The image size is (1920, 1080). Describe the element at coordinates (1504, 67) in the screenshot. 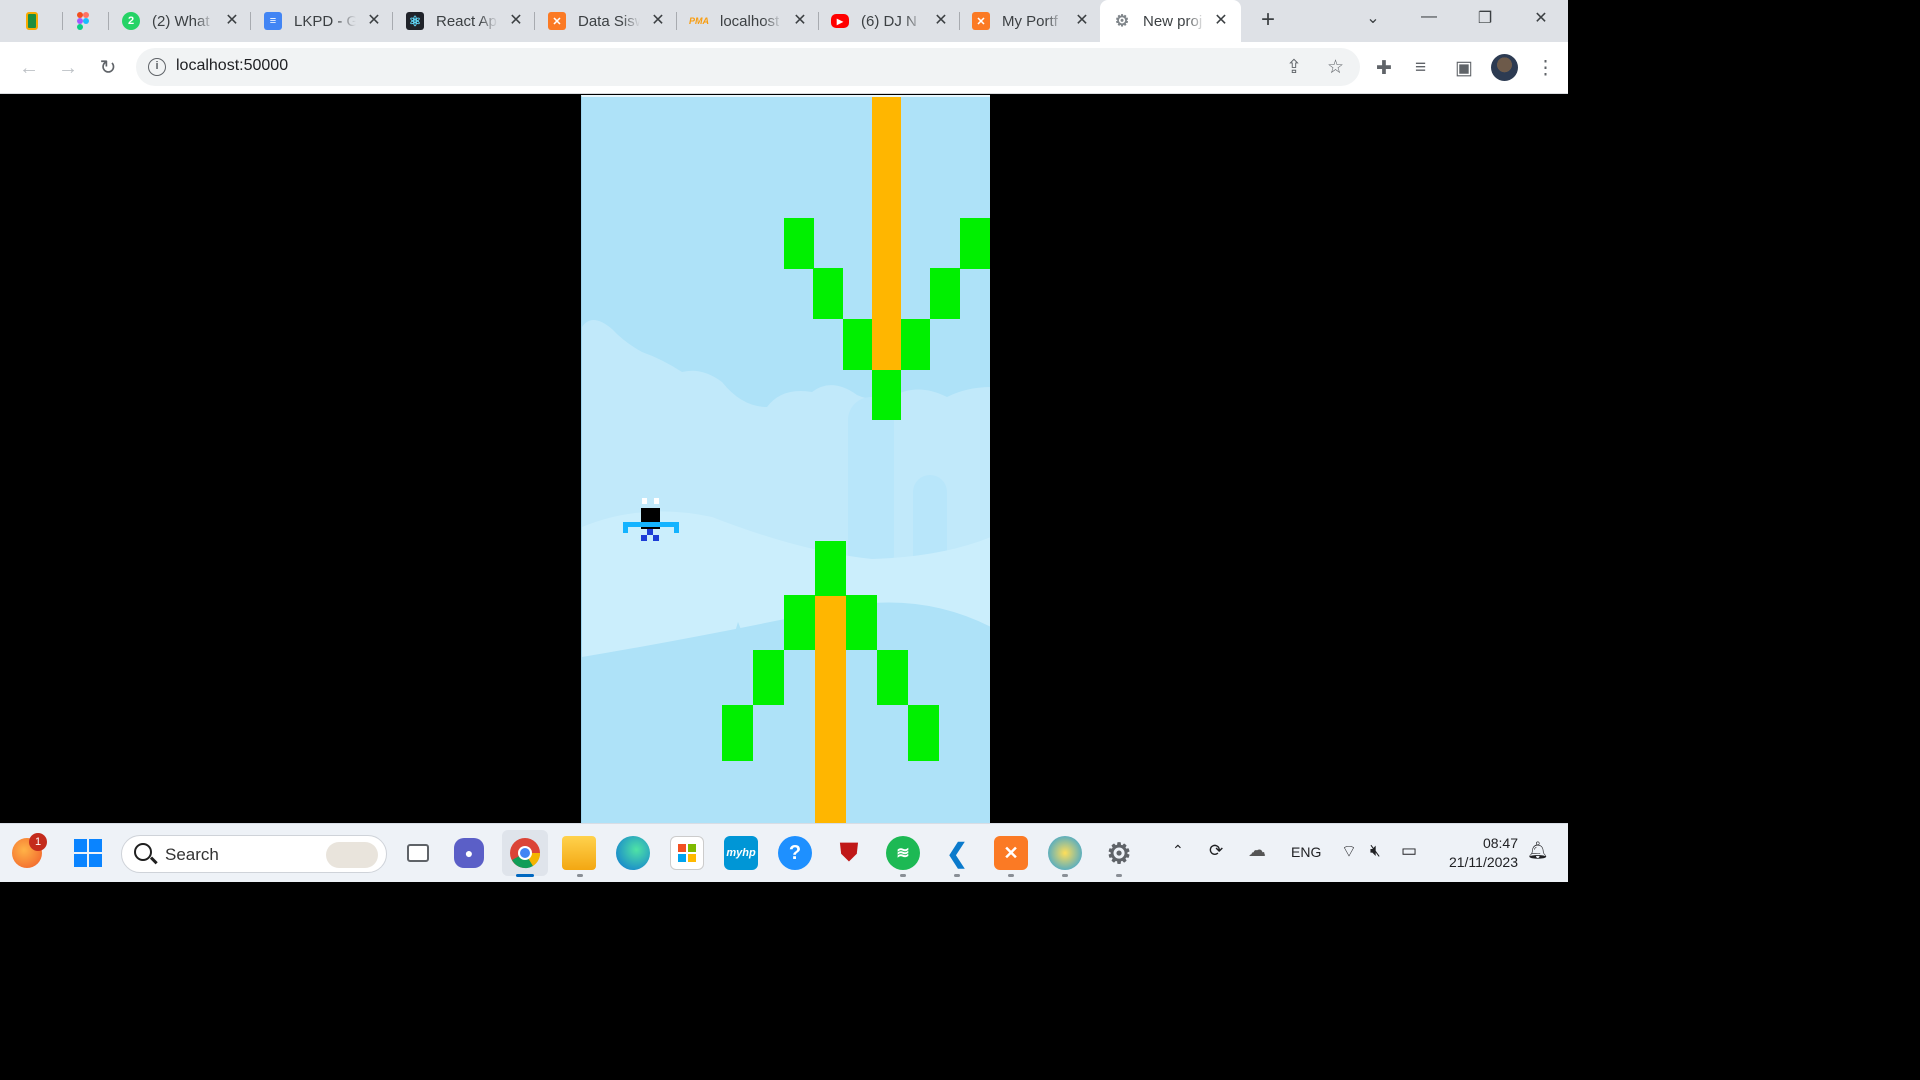

I see `profile-avatar` at that location.